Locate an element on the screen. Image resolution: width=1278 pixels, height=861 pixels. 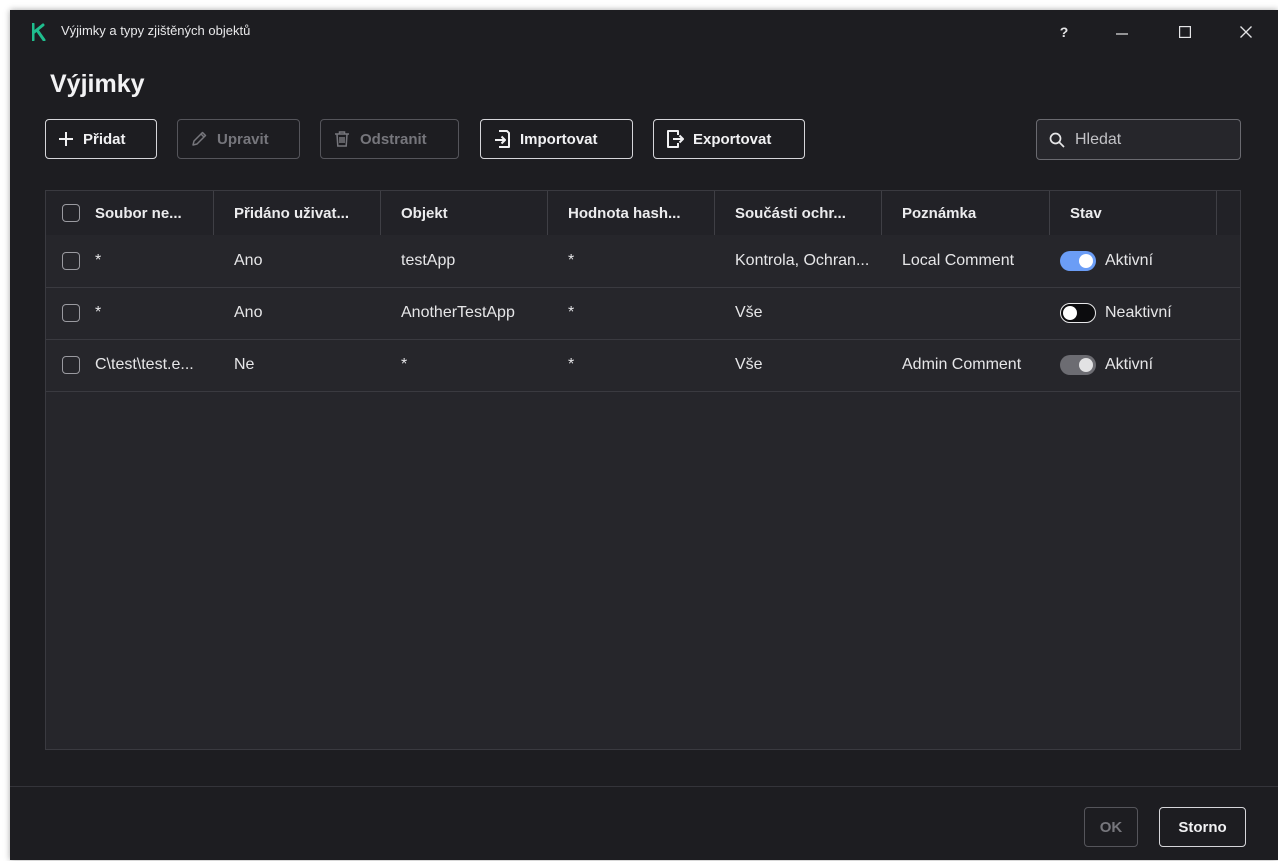
edit-button-label: Upravit is located at coordinates (243, 139).